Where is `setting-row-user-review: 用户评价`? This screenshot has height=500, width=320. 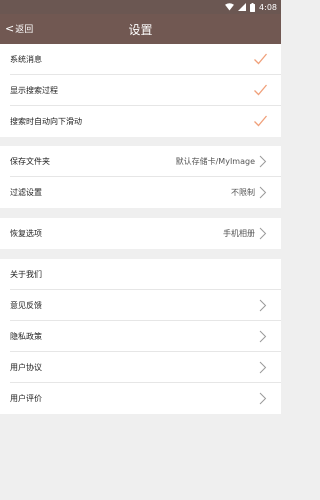 setting-row-user-review: 用户评价 is located at coordinates (140, 398).